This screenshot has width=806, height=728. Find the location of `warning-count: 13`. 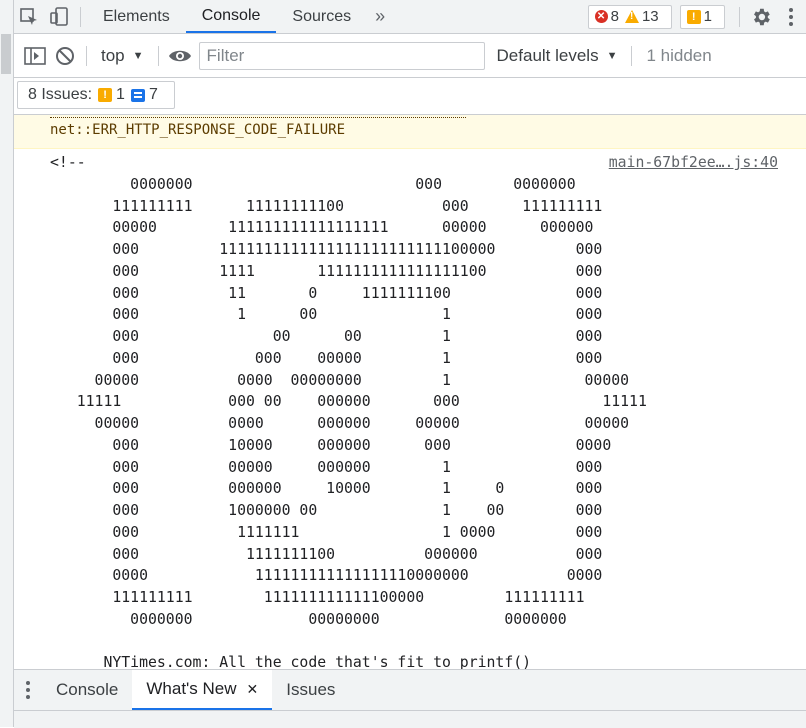

warning-count: 13 is located at coordinates (650, 16).